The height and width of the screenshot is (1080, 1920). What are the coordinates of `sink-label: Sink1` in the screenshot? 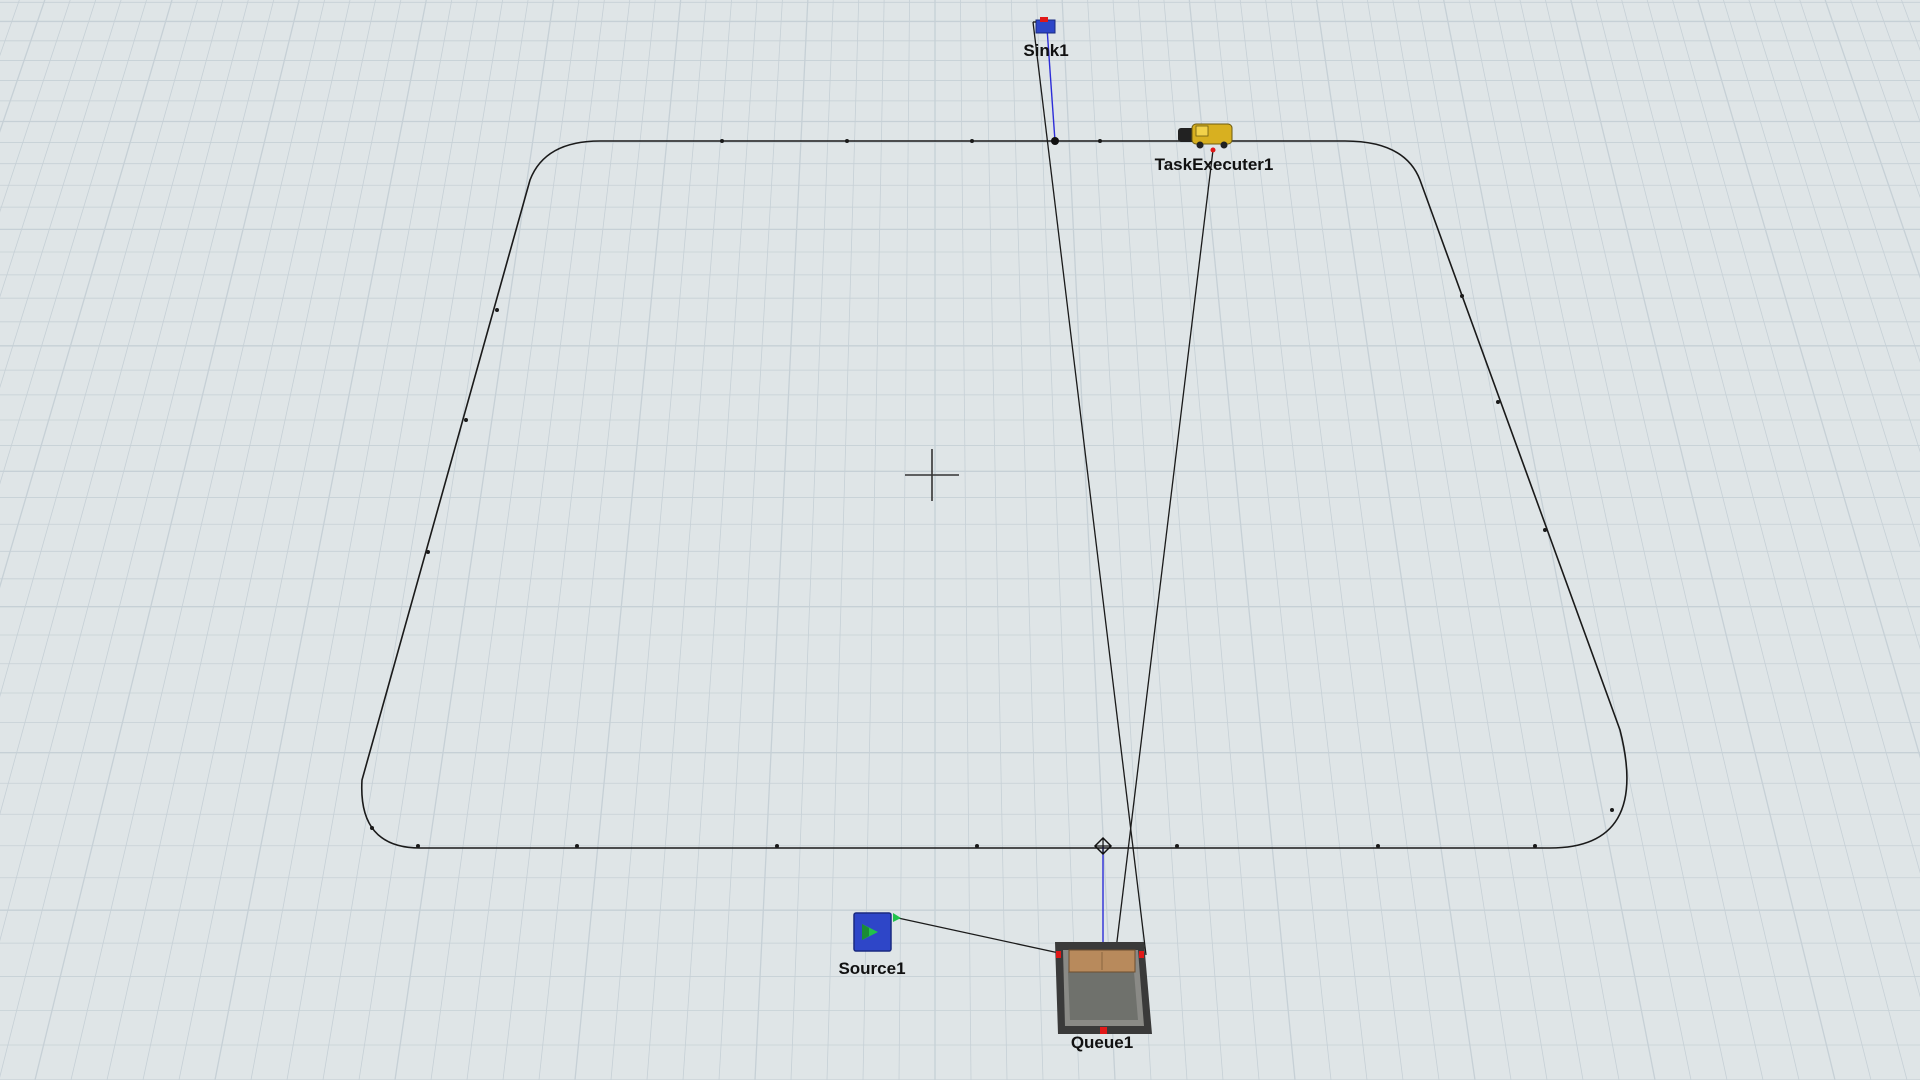 It's located at (1045, 50).